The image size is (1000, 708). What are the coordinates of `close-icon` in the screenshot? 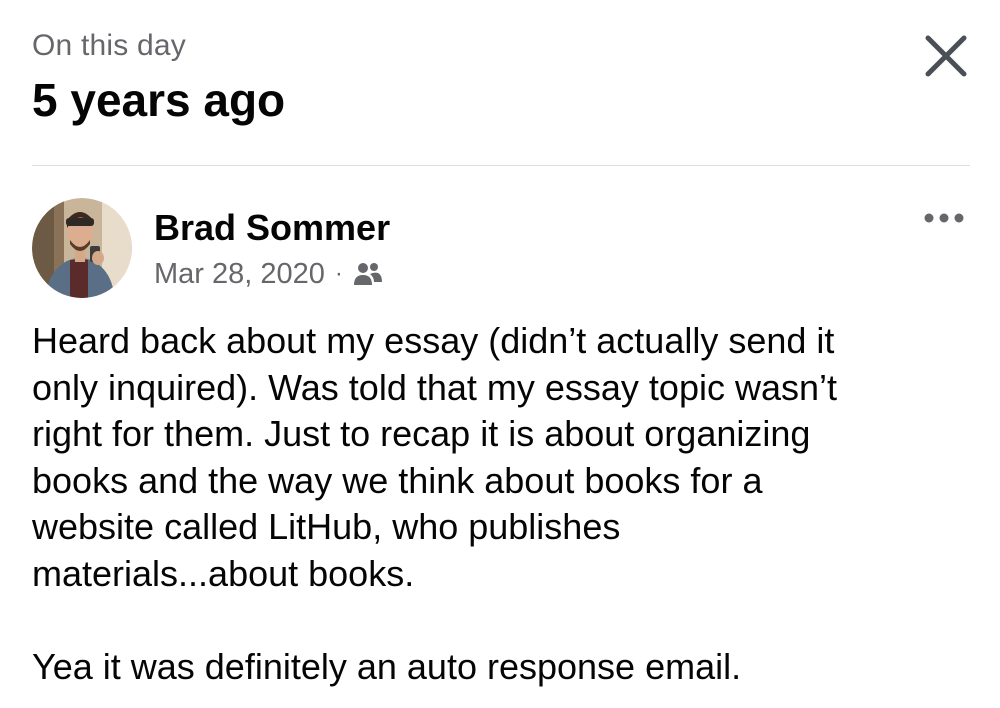 It's located at (946, 56).